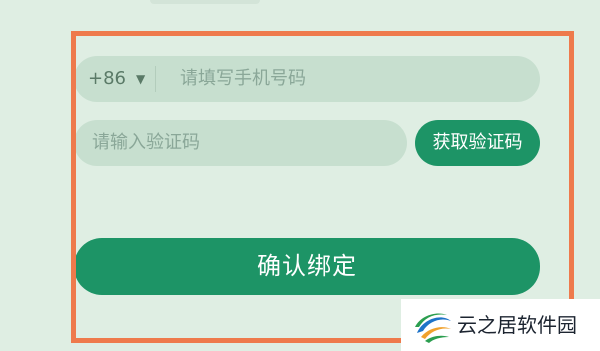  I want to click on top-edge-fragment, so click(205, 2).